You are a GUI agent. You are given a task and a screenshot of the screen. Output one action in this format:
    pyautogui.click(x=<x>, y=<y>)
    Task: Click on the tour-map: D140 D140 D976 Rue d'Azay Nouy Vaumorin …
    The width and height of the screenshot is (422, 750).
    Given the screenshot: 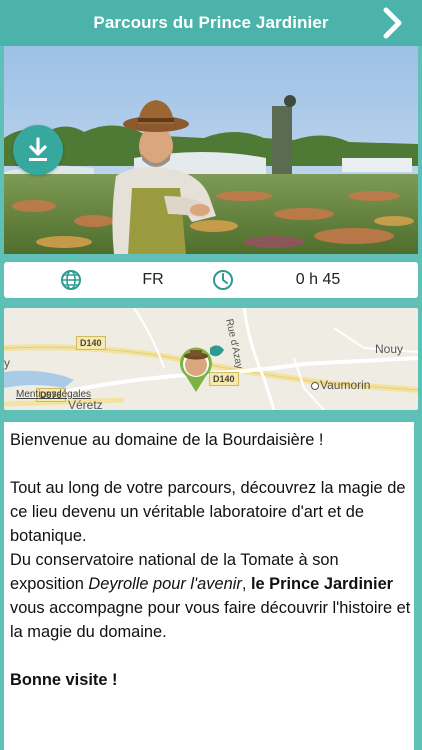 What is the action you would take?
    pyautogui.click(x=211, y=359)
    